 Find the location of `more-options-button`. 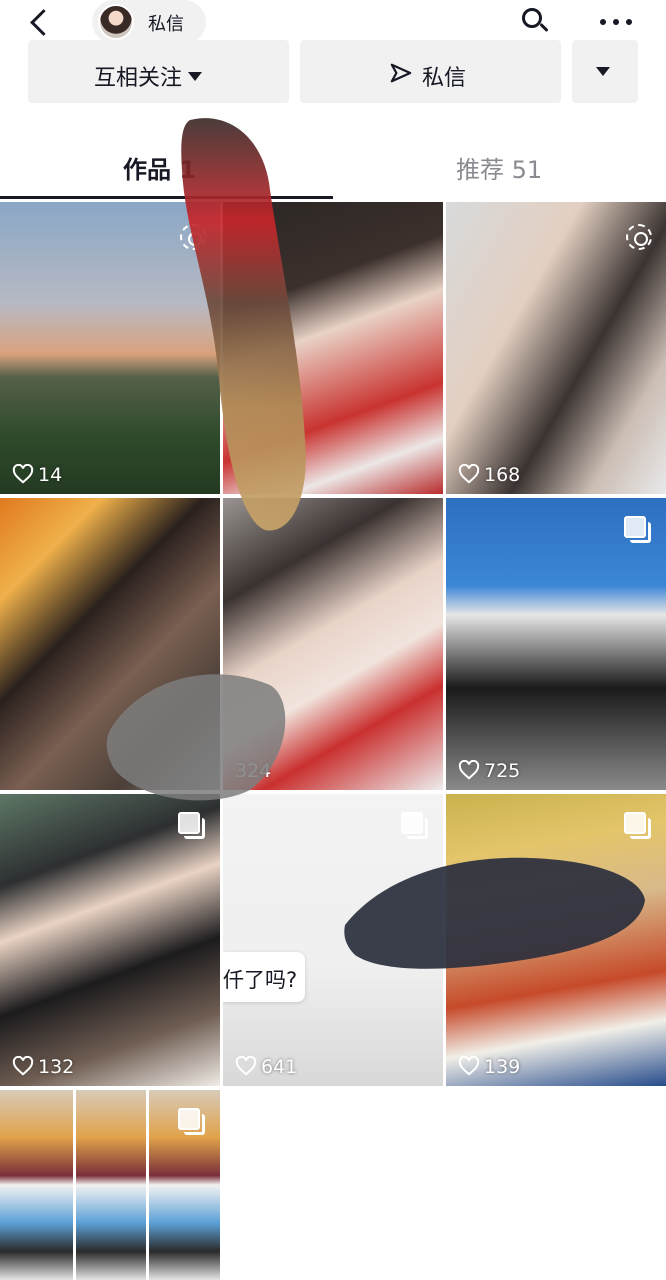

more-options-button is located at coordinates (605, 71).